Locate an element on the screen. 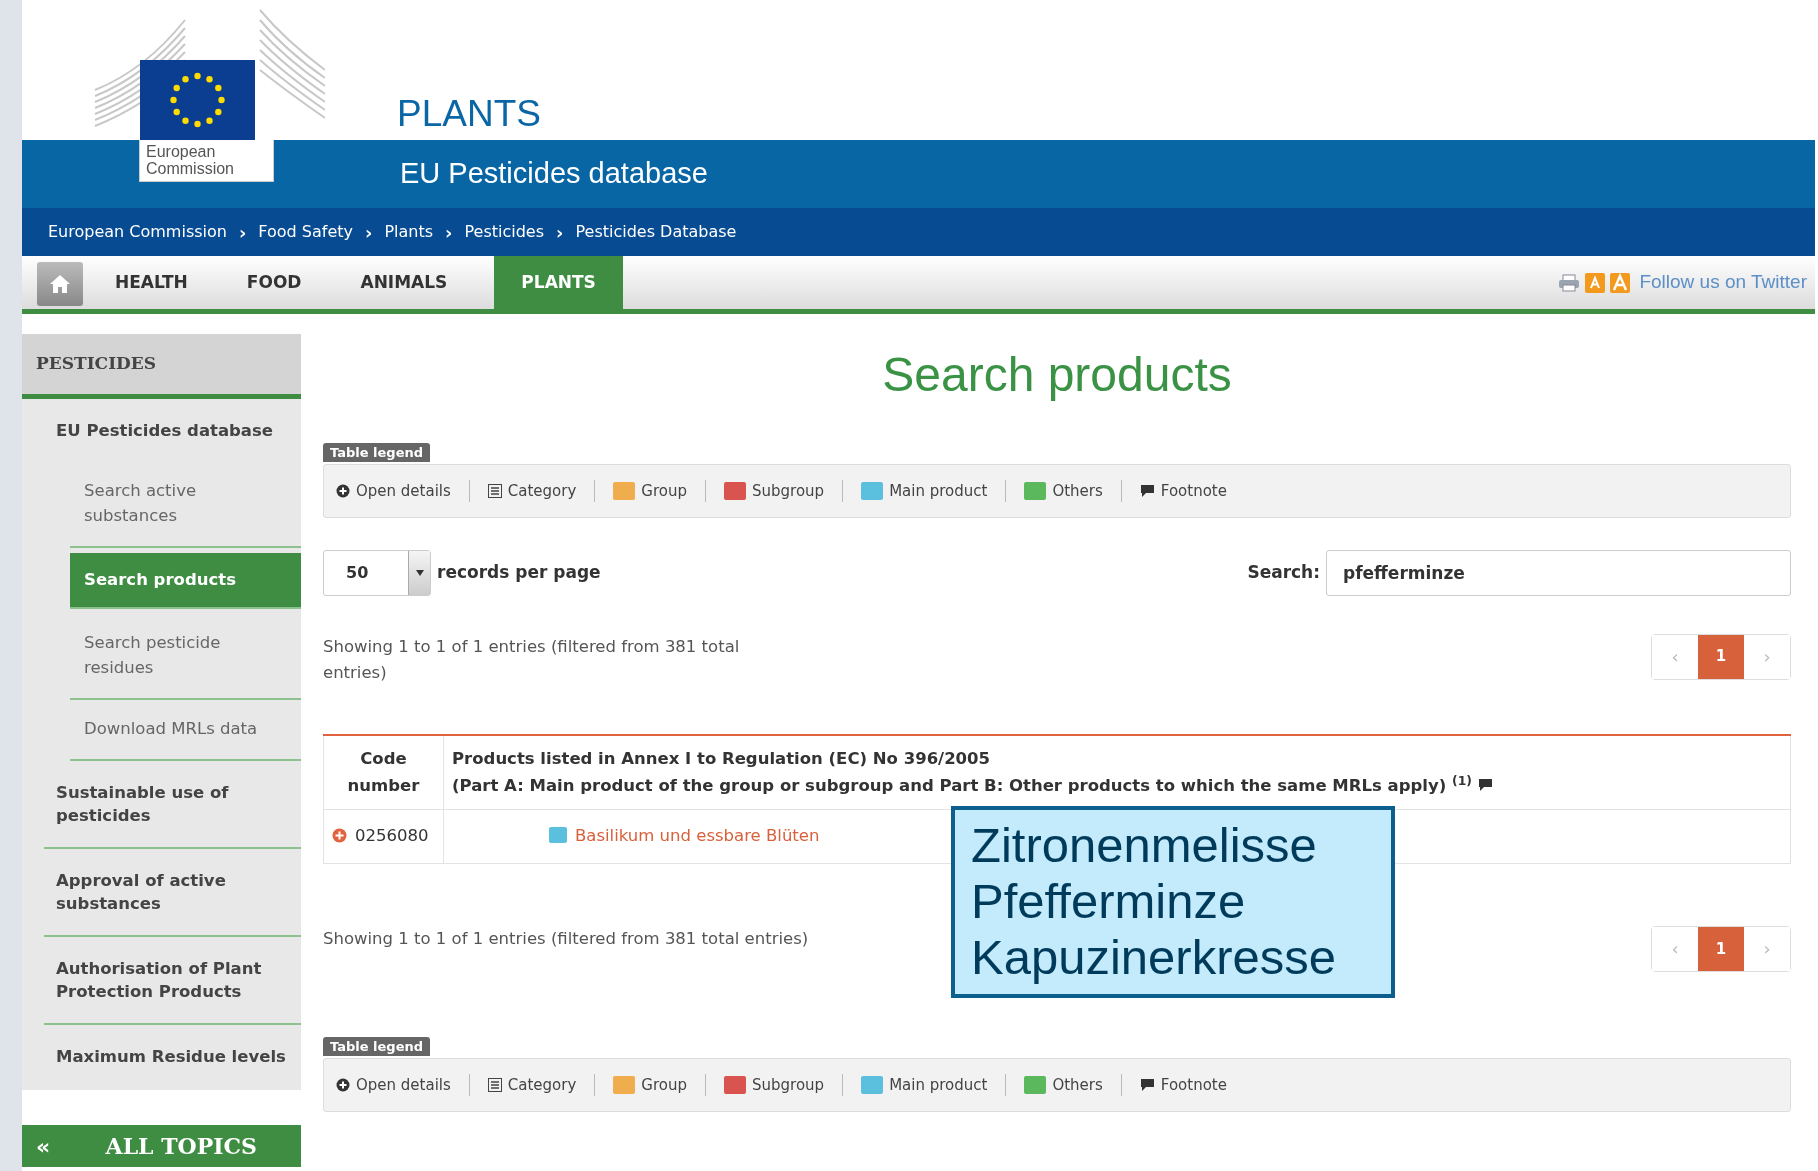 This screenshot has width=1818, height=1171. nav-tab: PLANTS is located at coordinates (558, 282).